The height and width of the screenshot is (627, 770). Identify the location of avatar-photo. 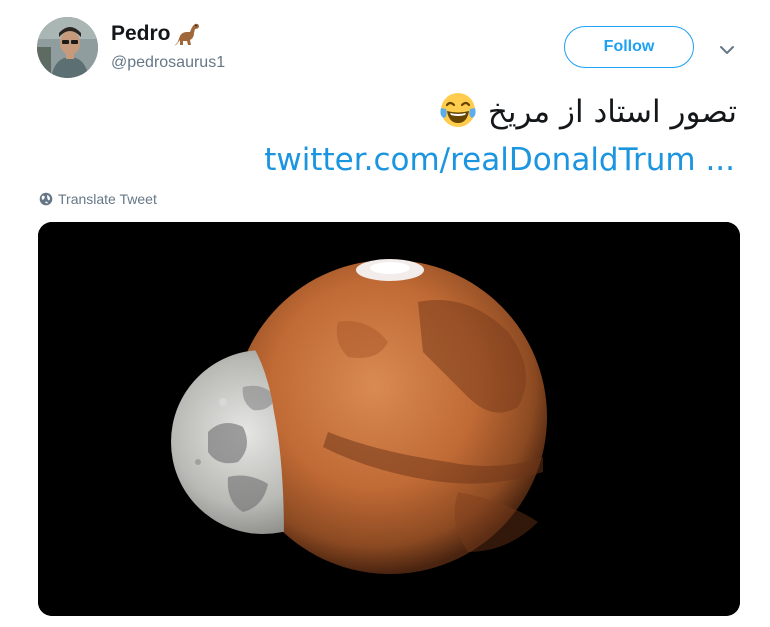
(67, 47).